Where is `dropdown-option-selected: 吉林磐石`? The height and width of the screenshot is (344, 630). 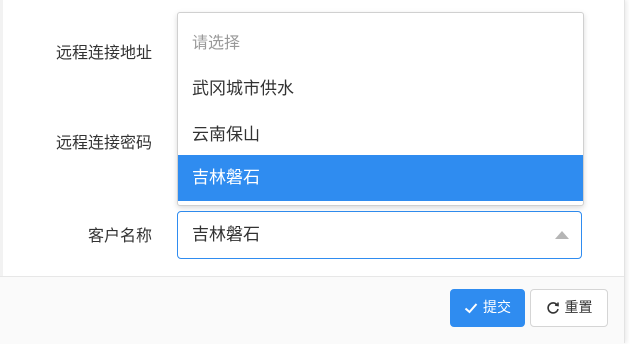 dropdown-option-selected: 吉林磐石 is located at coordinates (380, 178).